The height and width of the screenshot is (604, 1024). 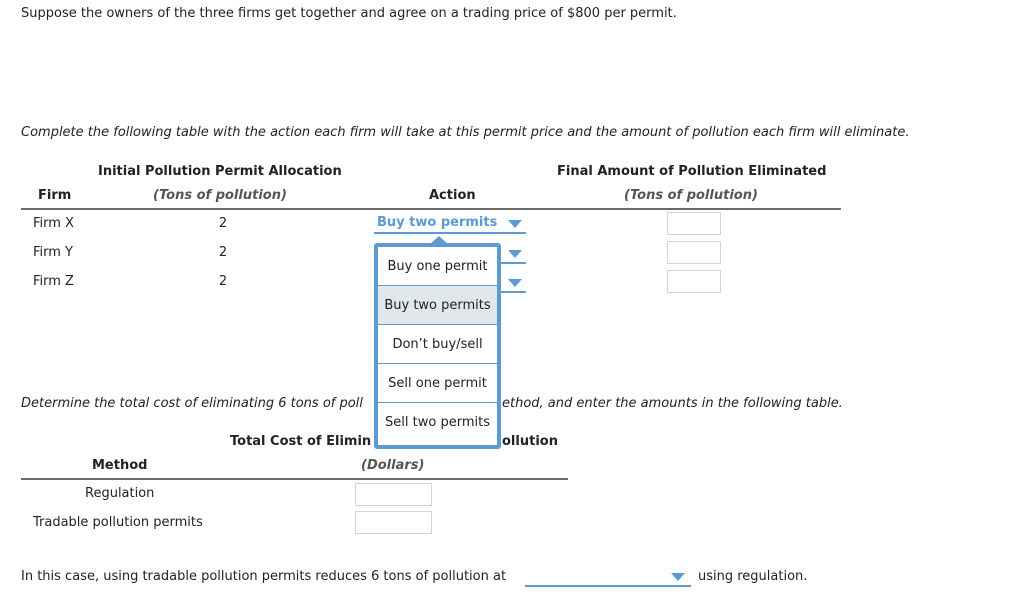 What do you see at coordinates (437, 222) in the screenshot?
I see `action-selected-value: Buy two permits` at bounding box center [437, 222].